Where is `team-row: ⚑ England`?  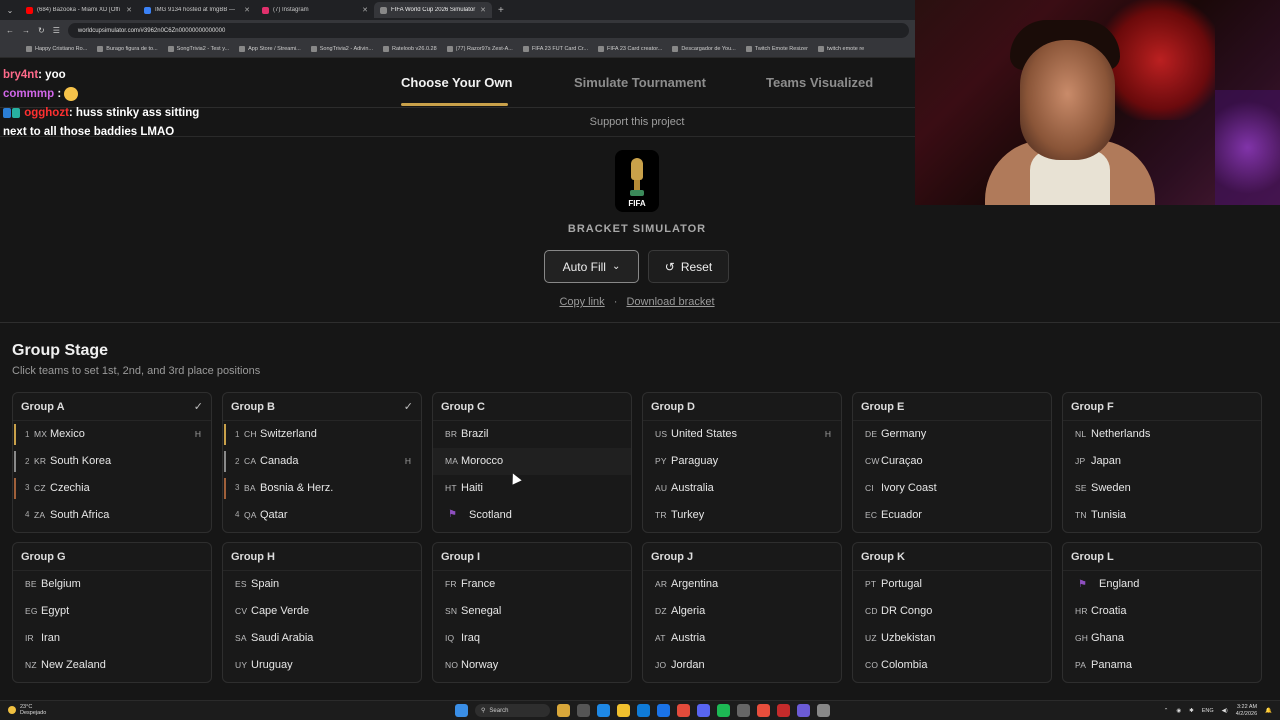
team-row: ⚑ England is located at coordinates (1162, 584).